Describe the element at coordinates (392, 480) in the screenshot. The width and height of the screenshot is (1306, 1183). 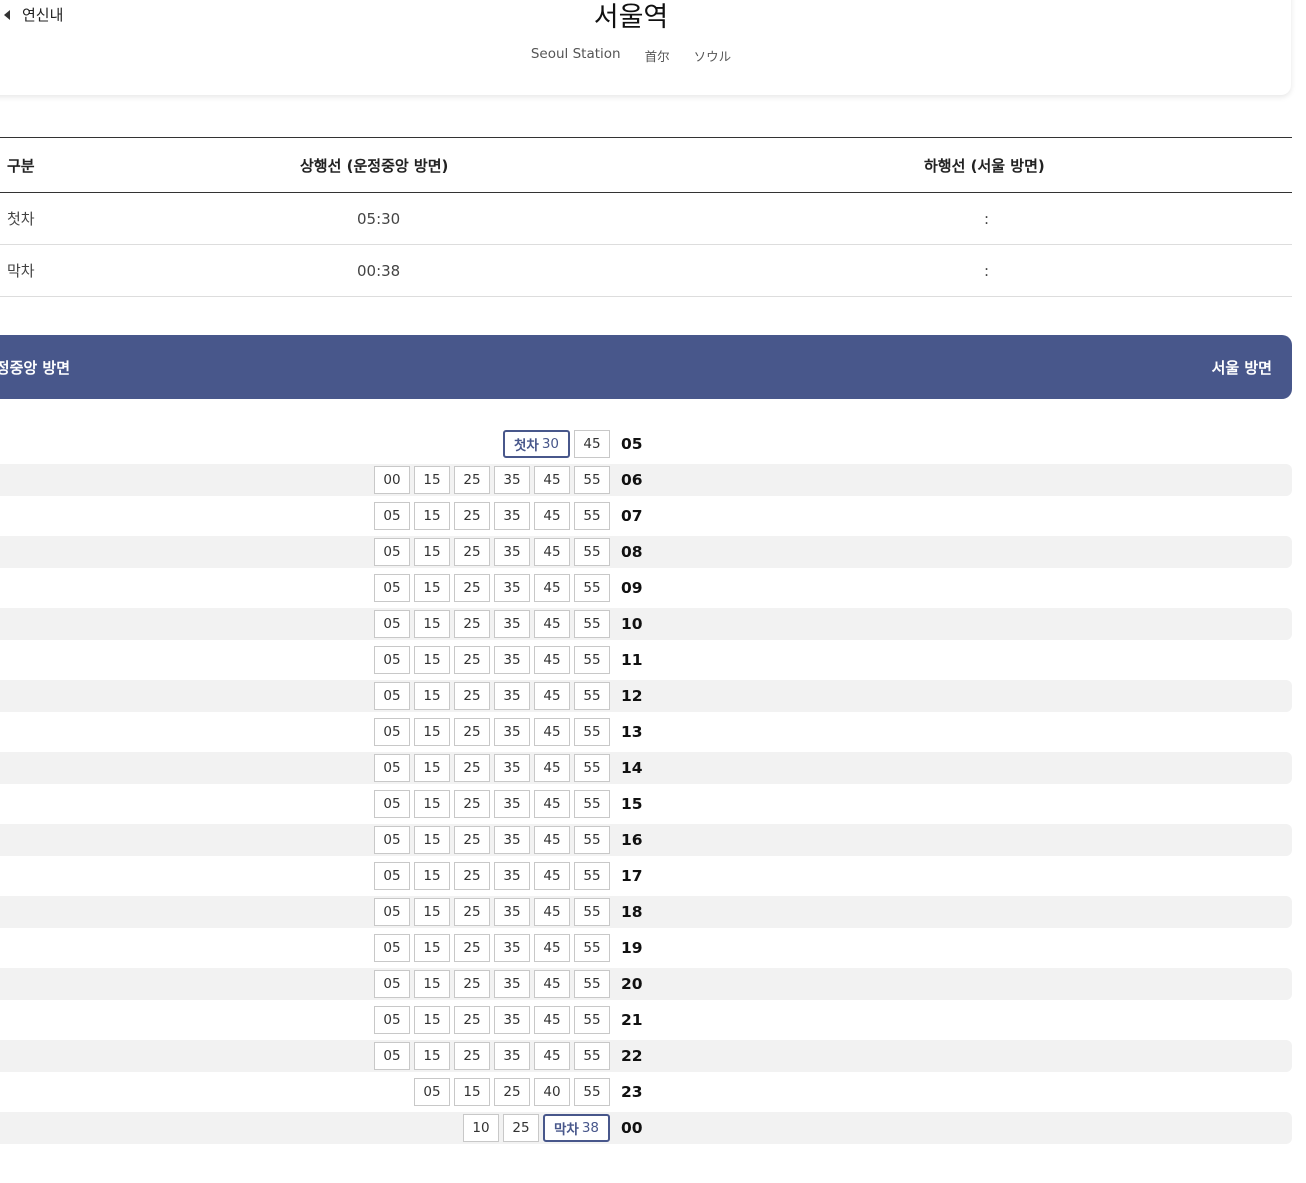
I see `minute-chip: 00` at that location.